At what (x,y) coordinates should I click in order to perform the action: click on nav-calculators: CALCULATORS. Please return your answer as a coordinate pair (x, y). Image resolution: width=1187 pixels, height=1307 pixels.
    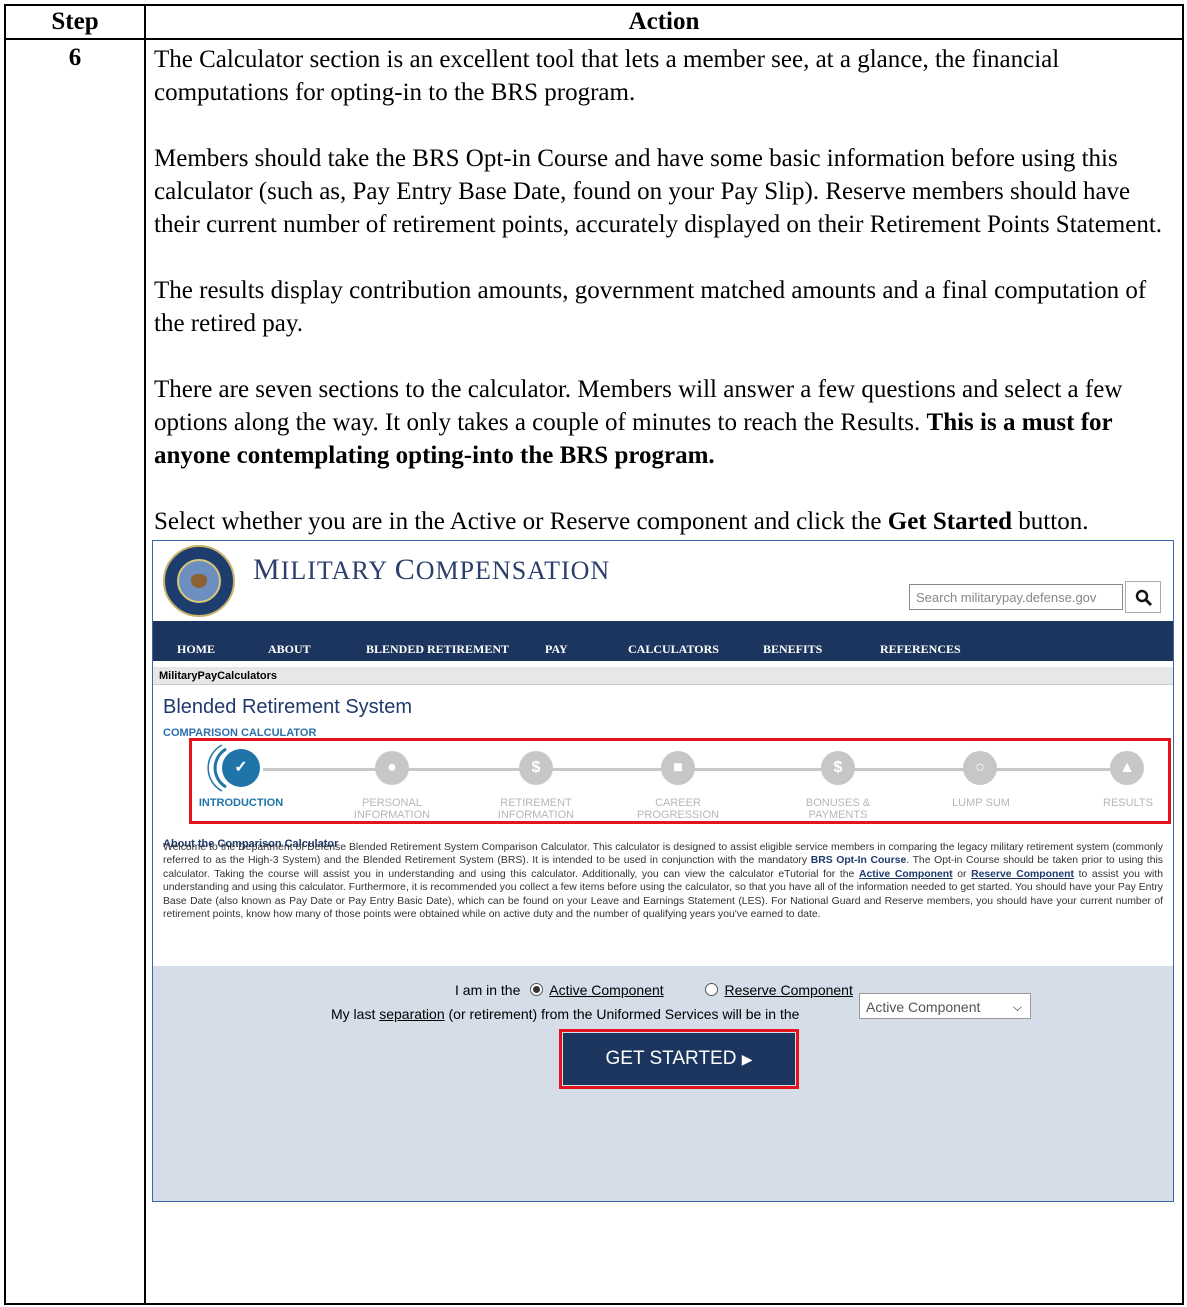
    Looking at the image, I should click on (673, 649).